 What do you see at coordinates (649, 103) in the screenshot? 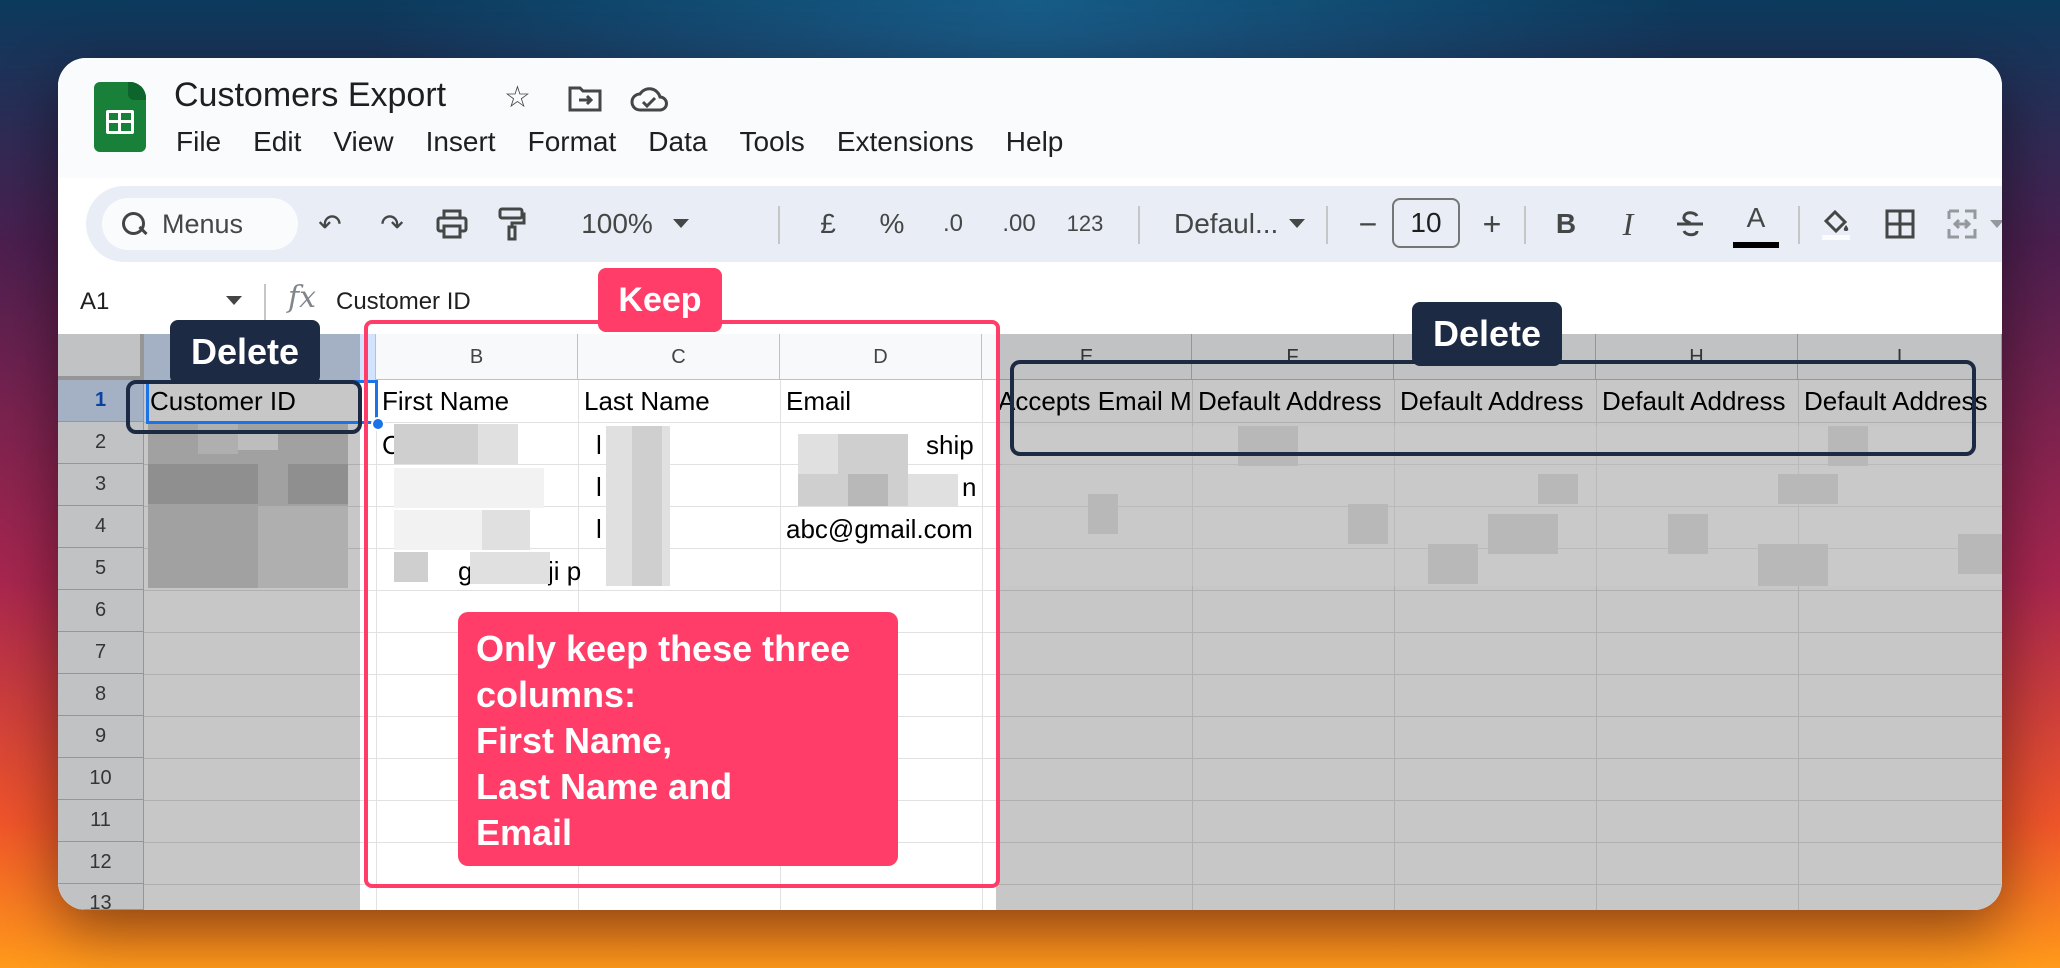
I see `cloud-saved-icon` at bounding box center [649, 103].